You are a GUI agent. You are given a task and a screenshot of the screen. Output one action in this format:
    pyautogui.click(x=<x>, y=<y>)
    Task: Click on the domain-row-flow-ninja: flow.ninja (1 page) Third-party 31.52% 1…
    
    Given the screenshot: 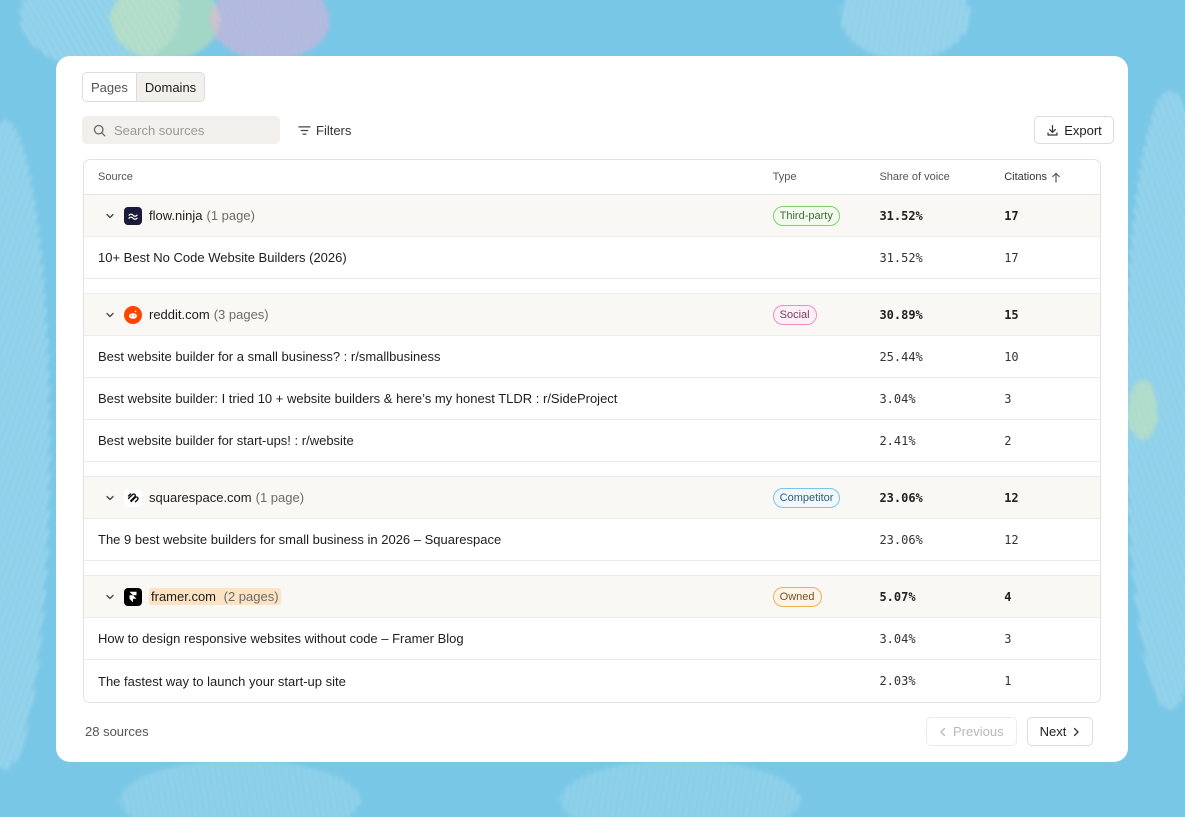 What is the action you would take?
    pyautogui.click(x=592, y=216)
    